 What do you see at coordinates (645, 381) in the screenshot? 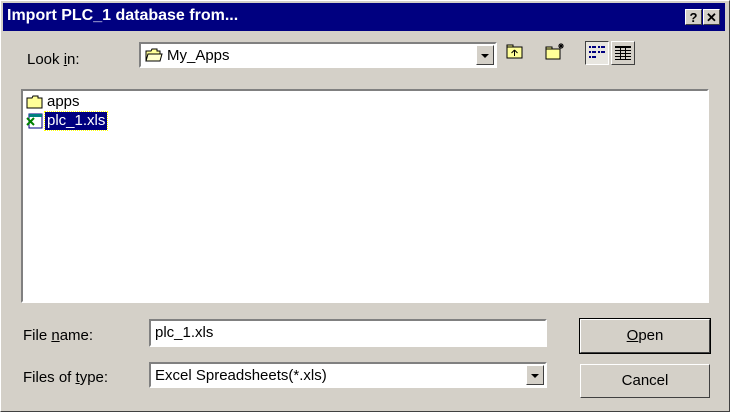
I see `cancel-button: Cancel` at bounding box center [645, 381].